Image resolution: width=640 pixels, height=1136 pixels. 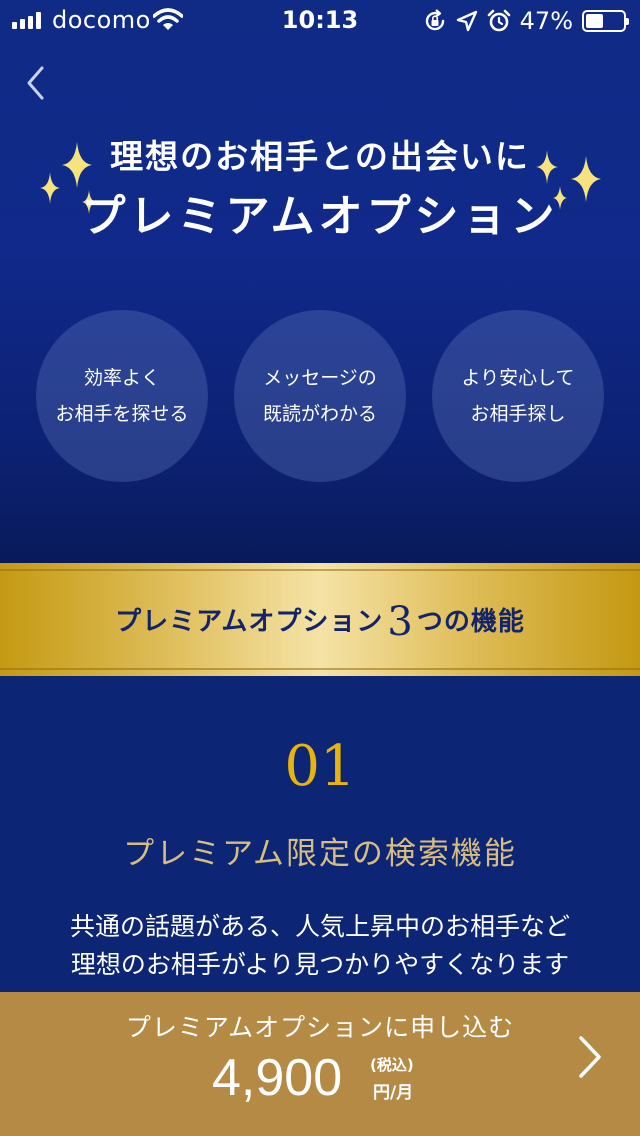 What do you see at coordinates (605, 21) in the screenshot?
I see `battery-icon` at bounding box center [605, 21].